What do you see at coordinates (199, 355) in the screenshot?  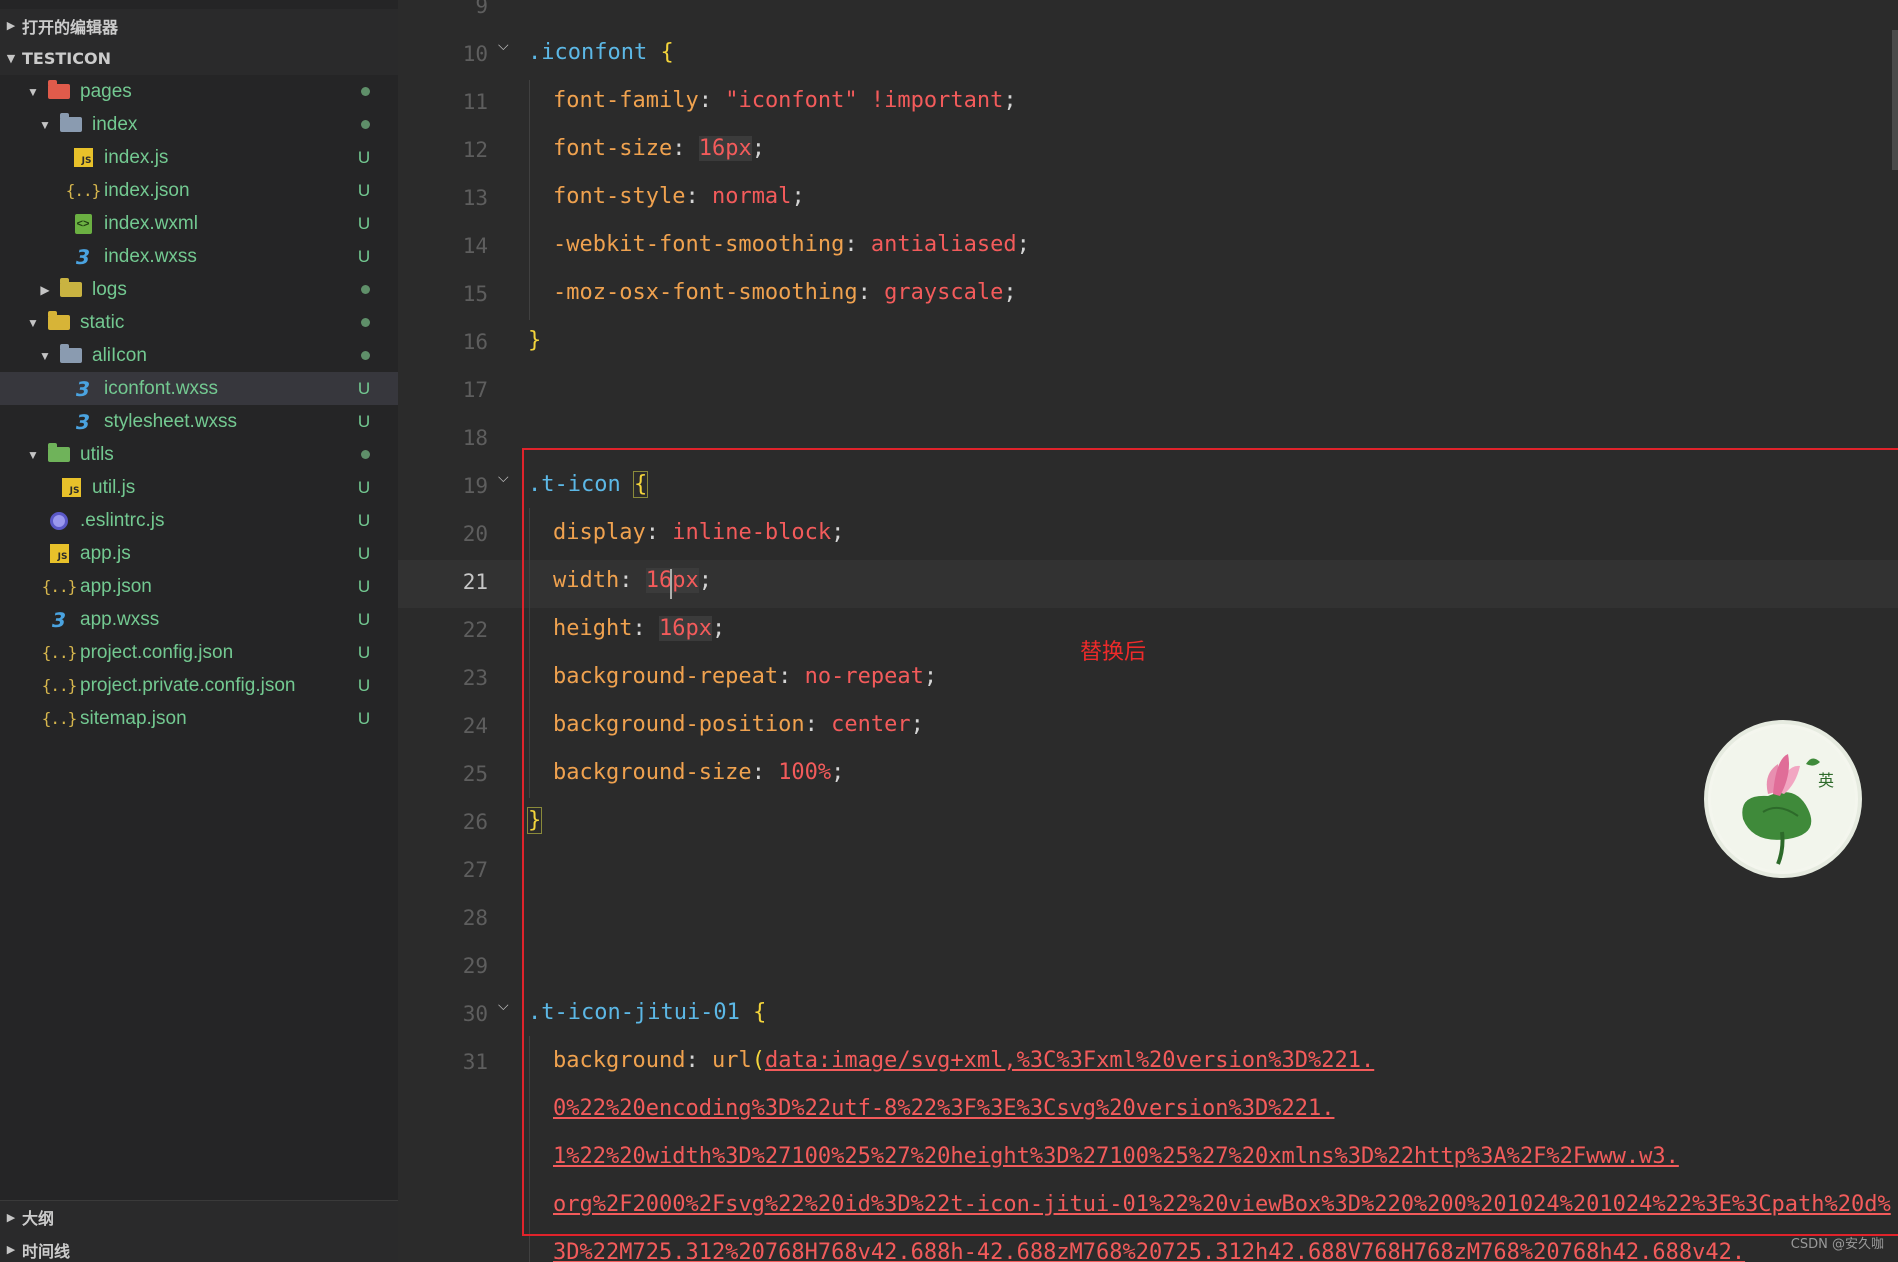 I see `tree-item-aliIcon: ▼ aliIcon` at bounding box center [199, 355].